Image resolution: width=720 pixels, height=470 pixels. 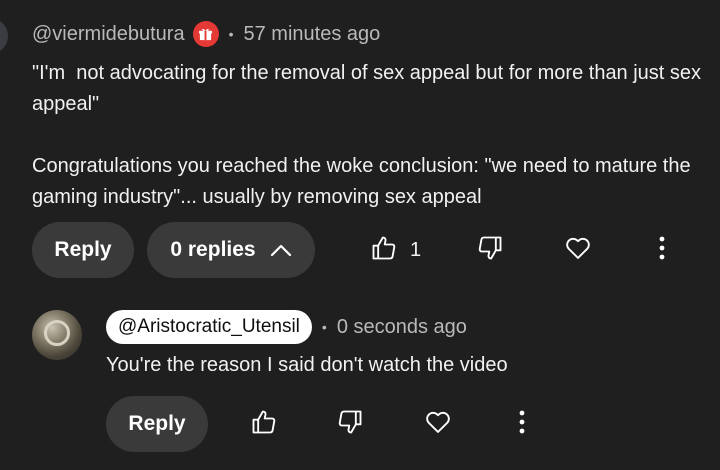 What do you see at coordinates (4, 36) in the screenshot?
I see `commenter-avatar` at bounding box center [4, 36].